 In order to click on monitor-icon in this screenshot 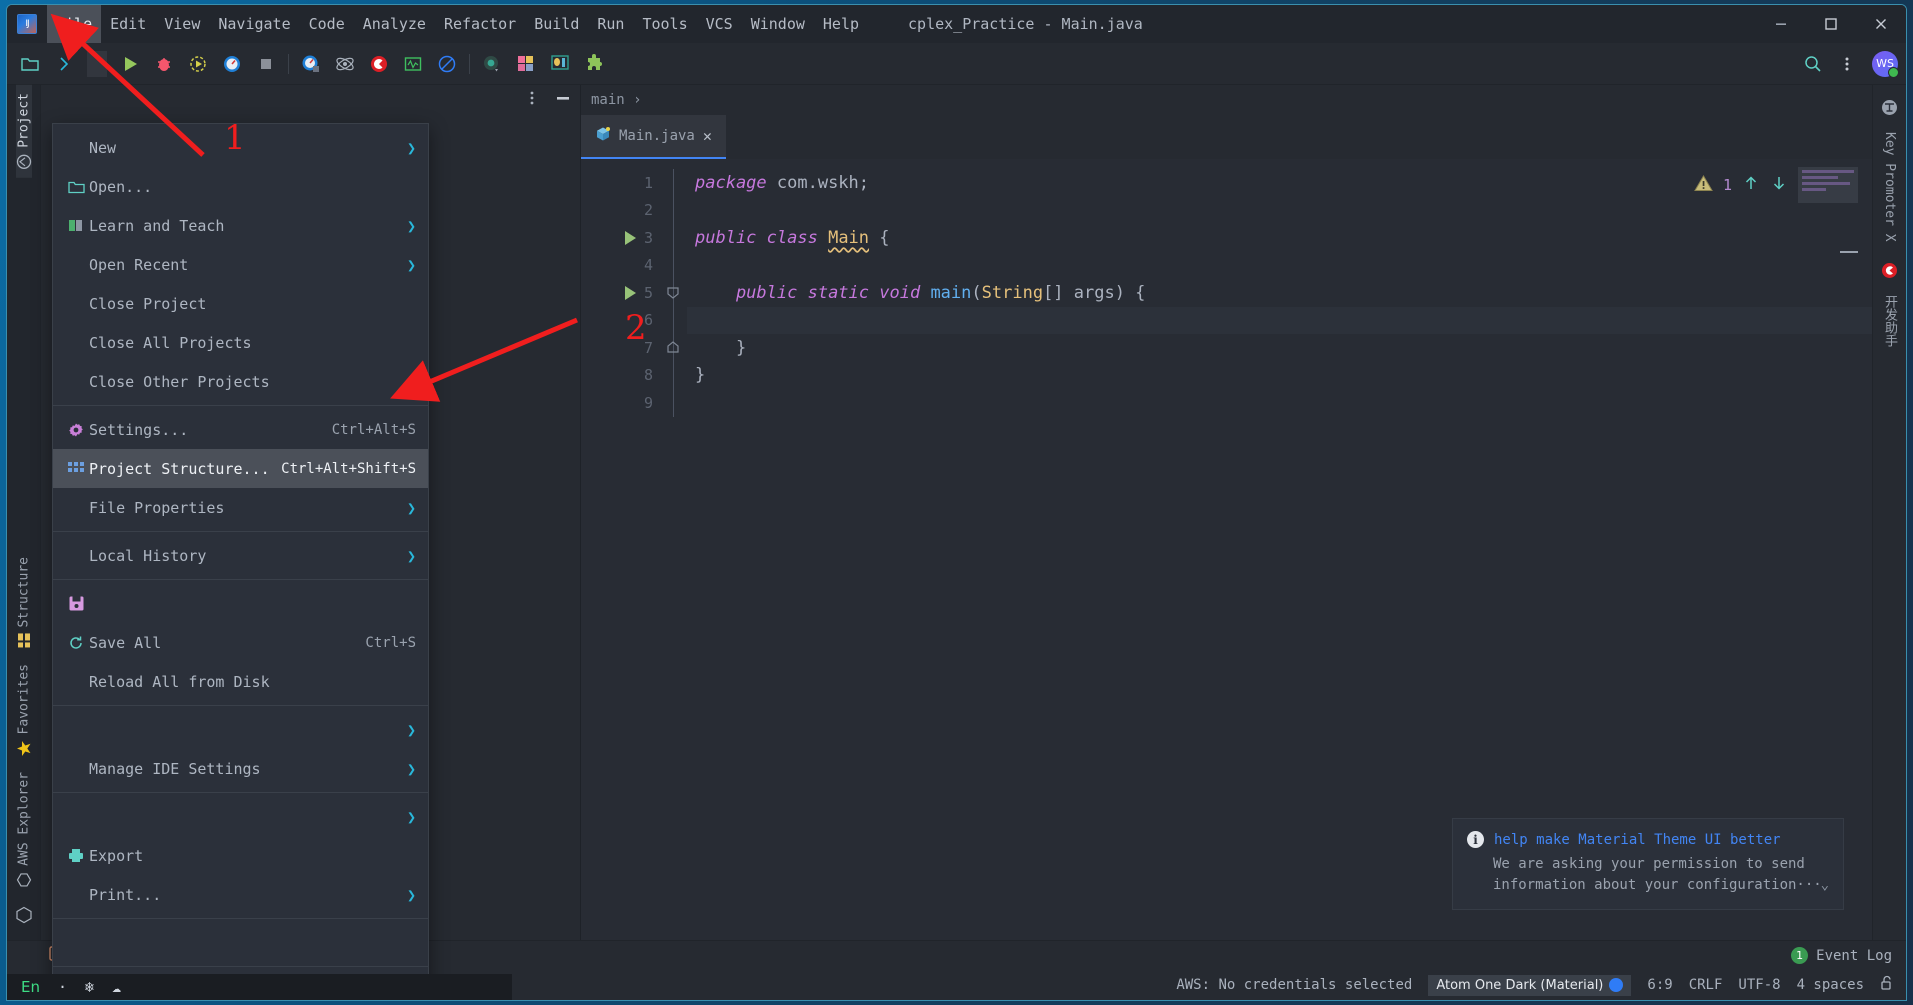, I will do `click(413, 64)`.